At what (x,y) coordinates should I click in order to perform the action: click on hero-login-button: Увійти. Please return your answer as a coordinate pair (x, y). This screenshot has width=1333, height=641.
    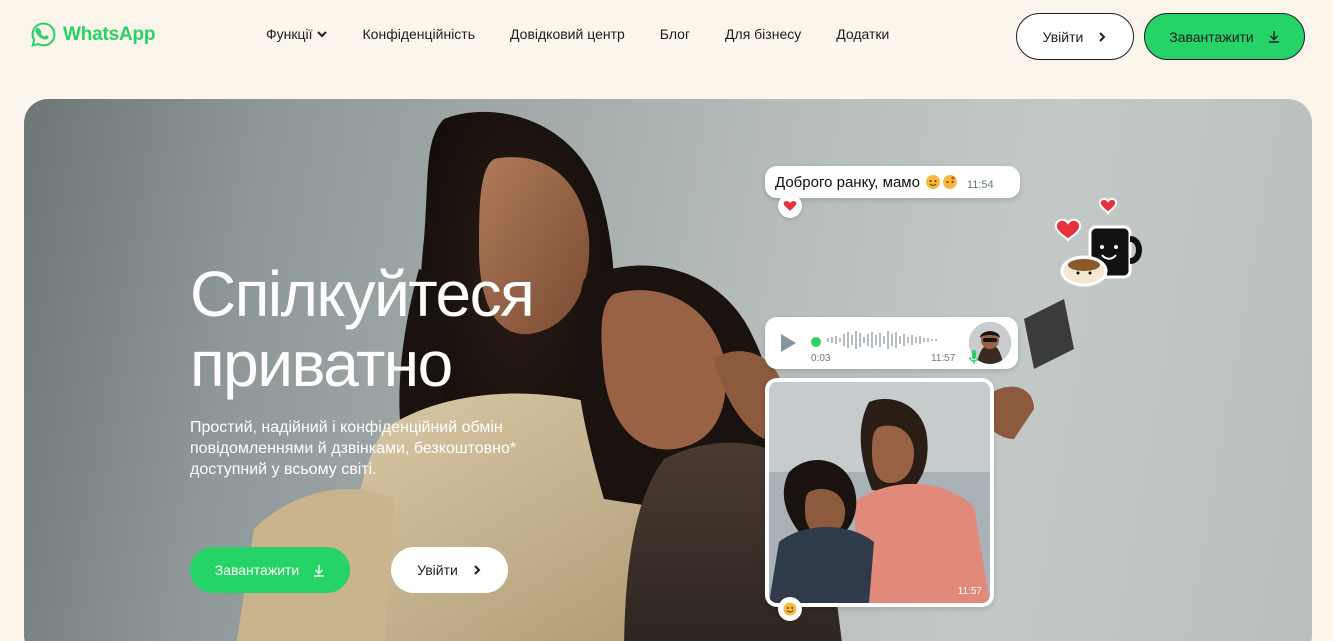
    Looking at the image, I should click on (449, 570).